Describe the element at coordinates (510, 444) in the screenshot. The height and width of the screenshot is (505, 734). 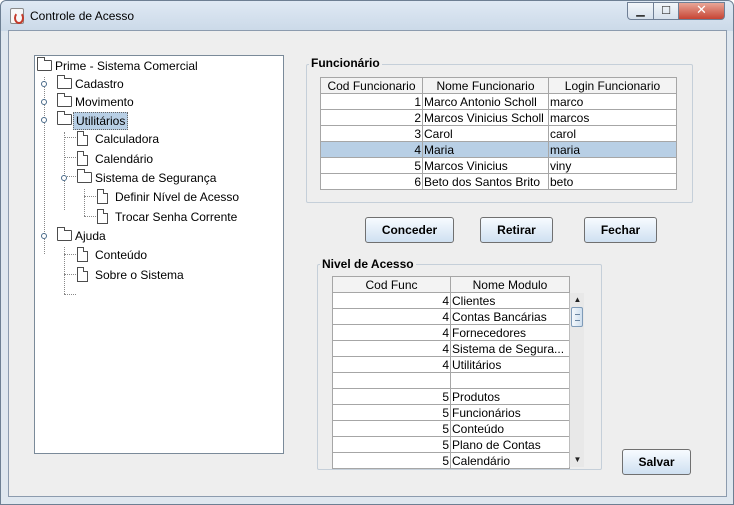
I see `table-cell: Plano de Contas` at that location.